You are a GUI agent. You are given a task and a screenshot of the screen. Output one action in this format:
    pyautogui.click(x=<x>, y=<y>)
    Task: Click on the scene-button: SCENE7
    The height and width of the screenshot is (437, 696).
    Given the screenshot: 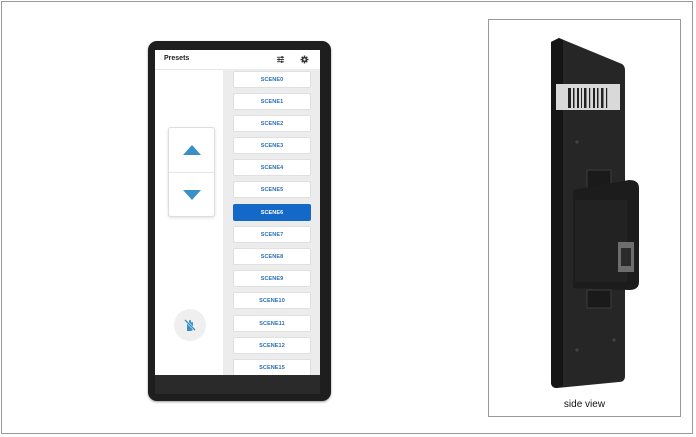 What is the action you would take?
    pyautogui.click(x=272, y=234)
    